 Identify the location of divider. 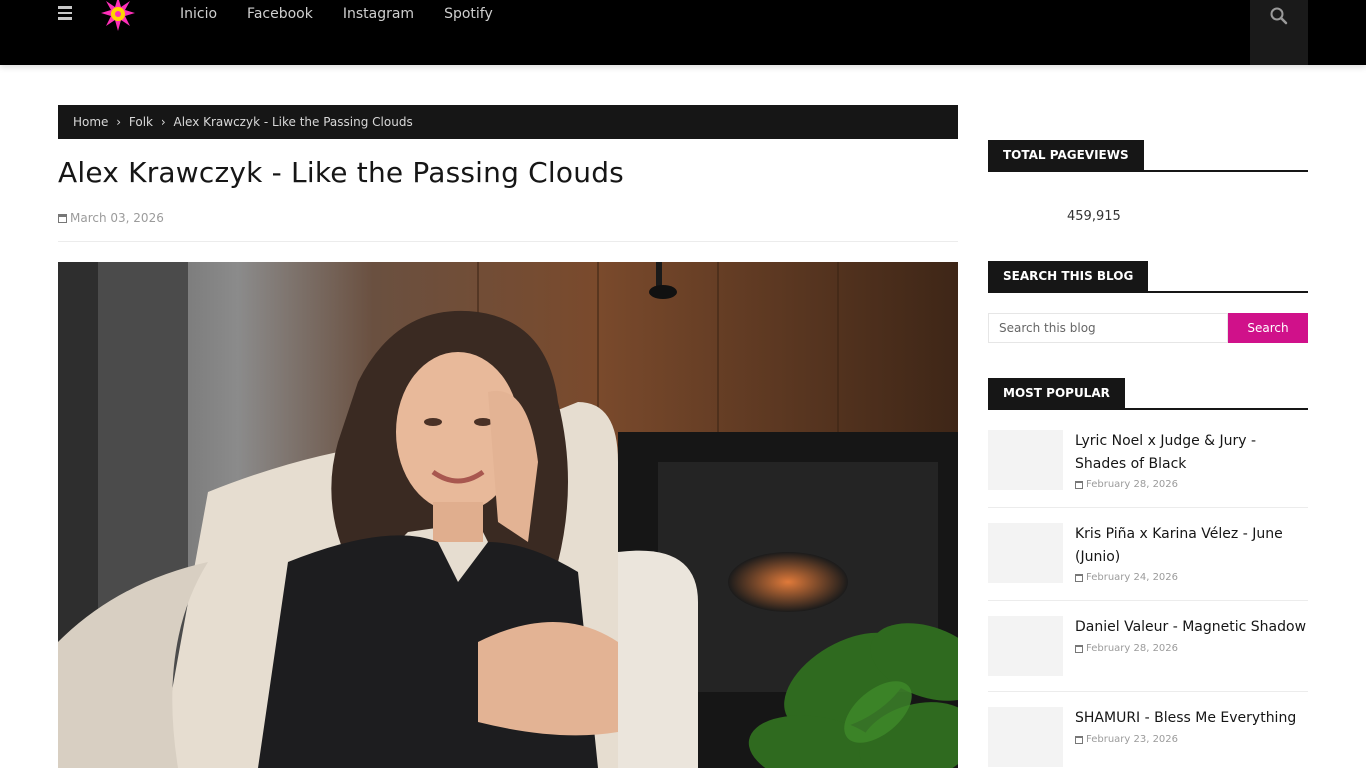
(508, 241).